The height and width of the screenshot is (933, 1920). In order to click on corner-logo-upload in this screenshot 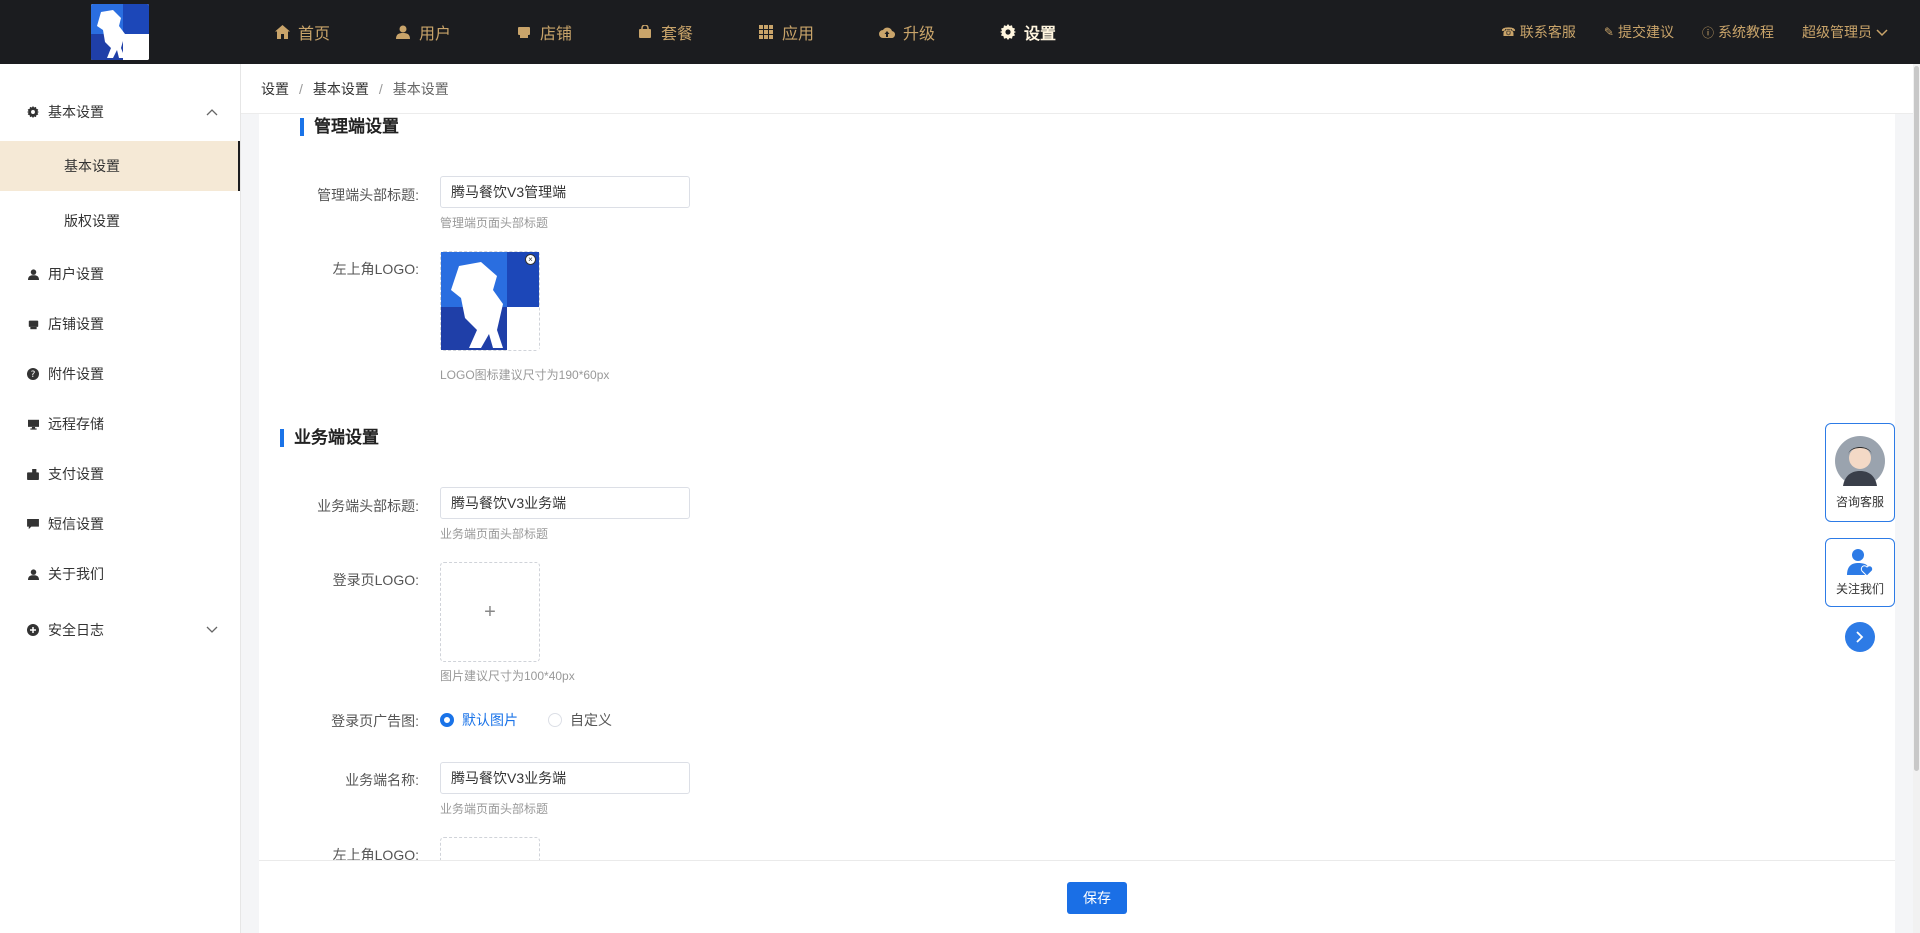, I will do `click(490, 848)`.